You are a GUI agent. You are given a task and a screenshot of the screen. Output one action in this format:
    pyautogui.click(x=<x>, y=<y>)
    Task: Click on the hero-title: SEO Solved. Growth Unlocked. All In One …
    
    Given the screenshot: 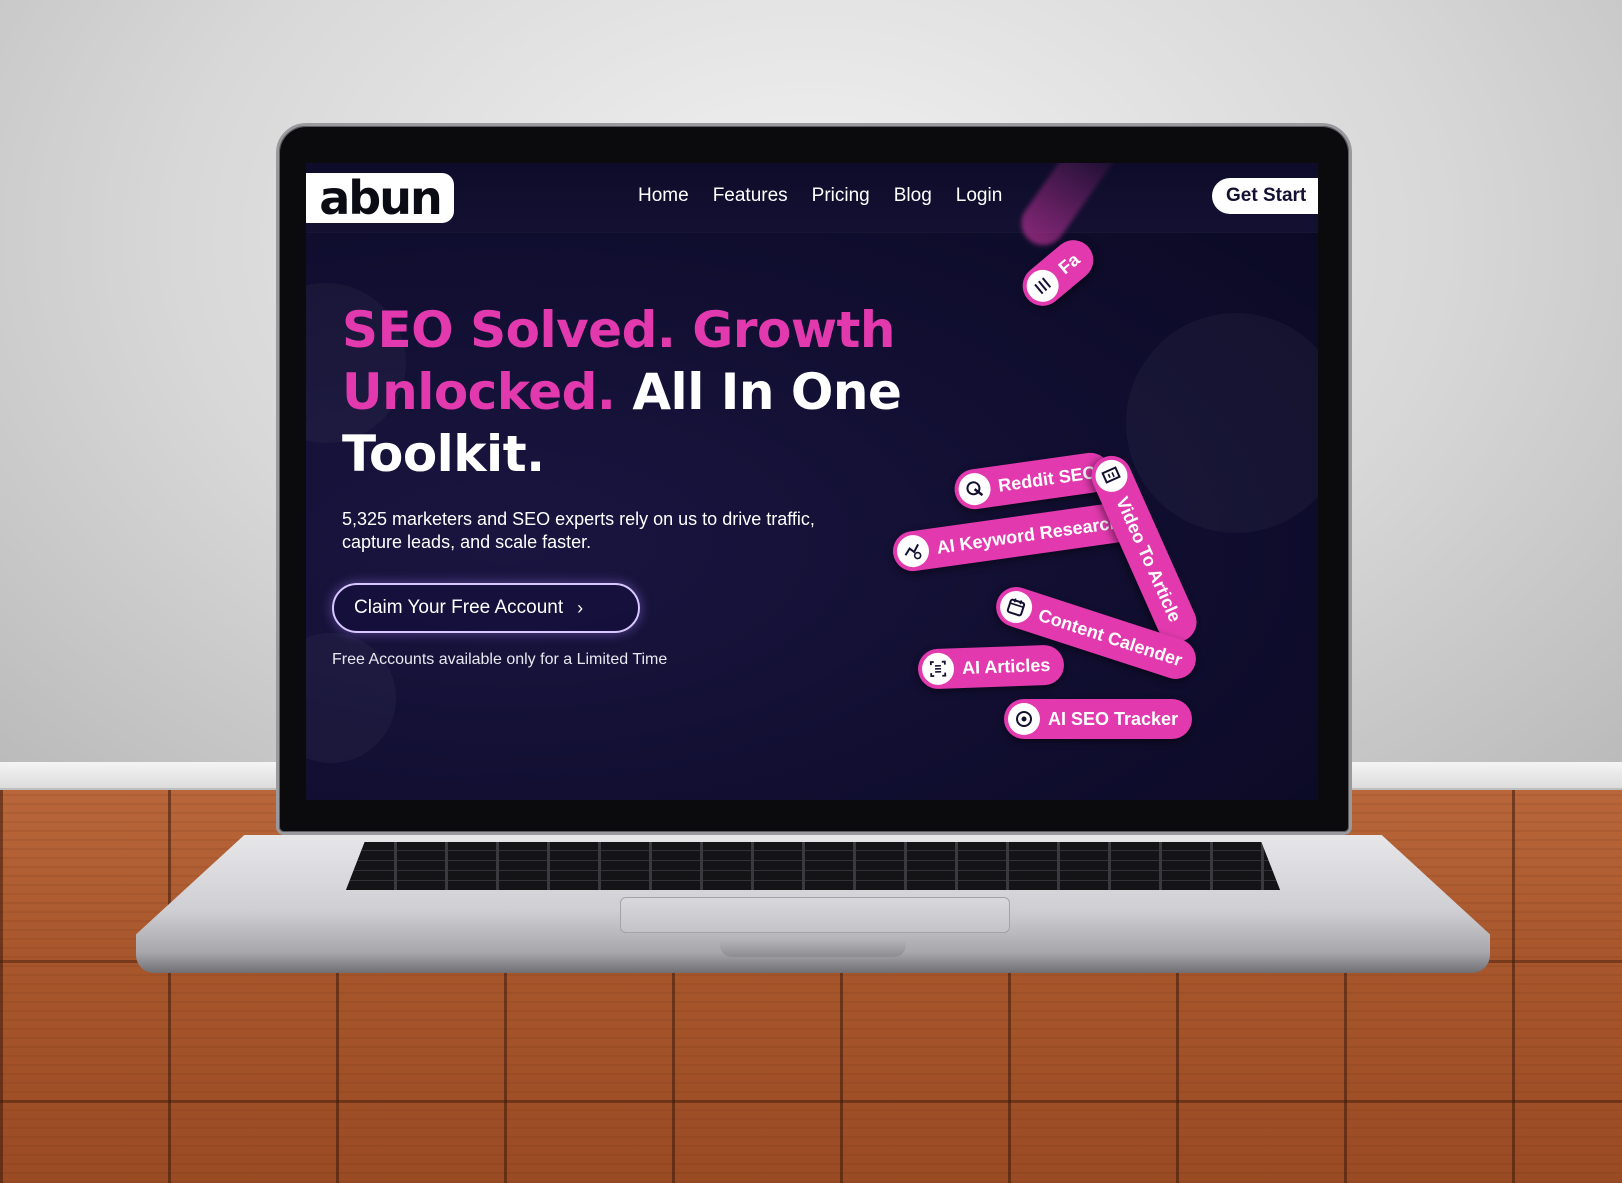 What is the action you would take?
    pyautogui.click(x=622, y=392)
    